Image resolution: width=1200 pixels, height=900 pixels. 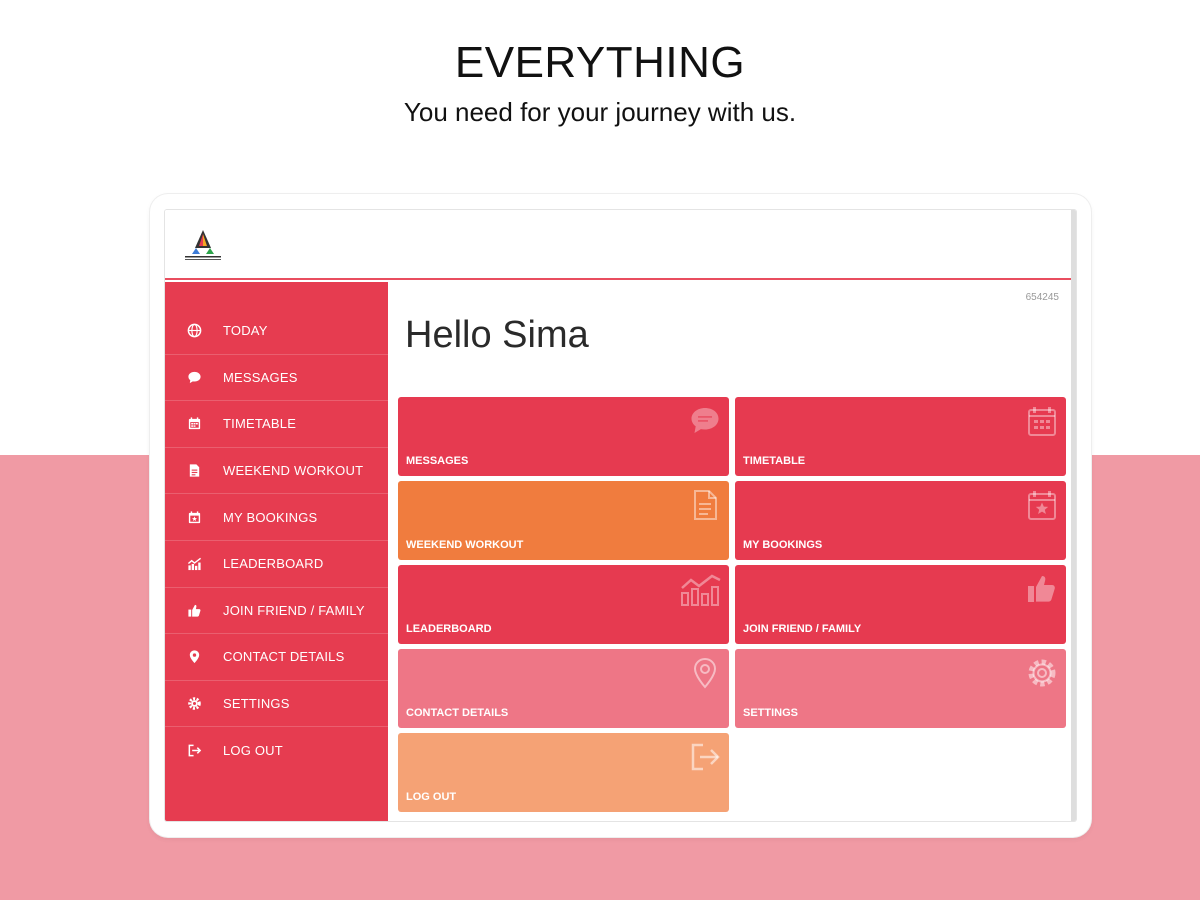 I want to click on globe-icon, so click(x=194, y=330).